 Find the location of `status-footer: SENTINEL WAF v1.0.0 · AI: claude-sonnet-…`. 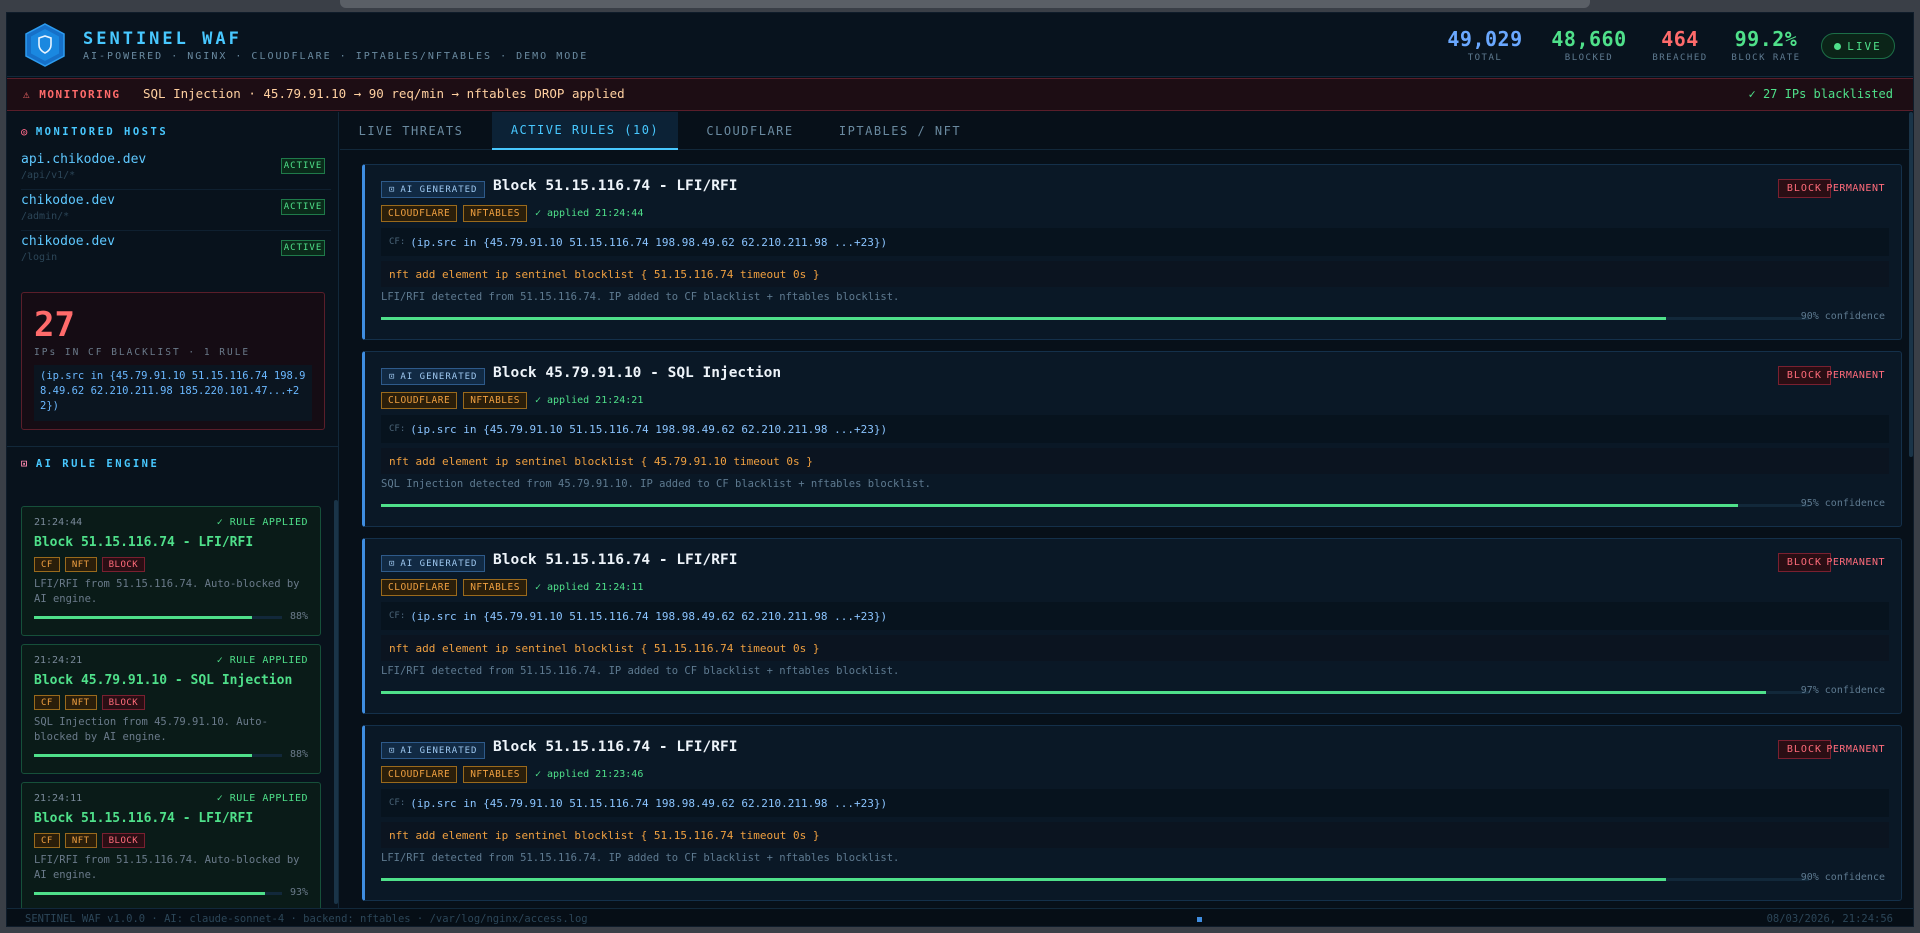

status-footer: SENTINEL WAF v1.0.0 · AI: claude-sonnet-… is located at coordinates (960, 917).